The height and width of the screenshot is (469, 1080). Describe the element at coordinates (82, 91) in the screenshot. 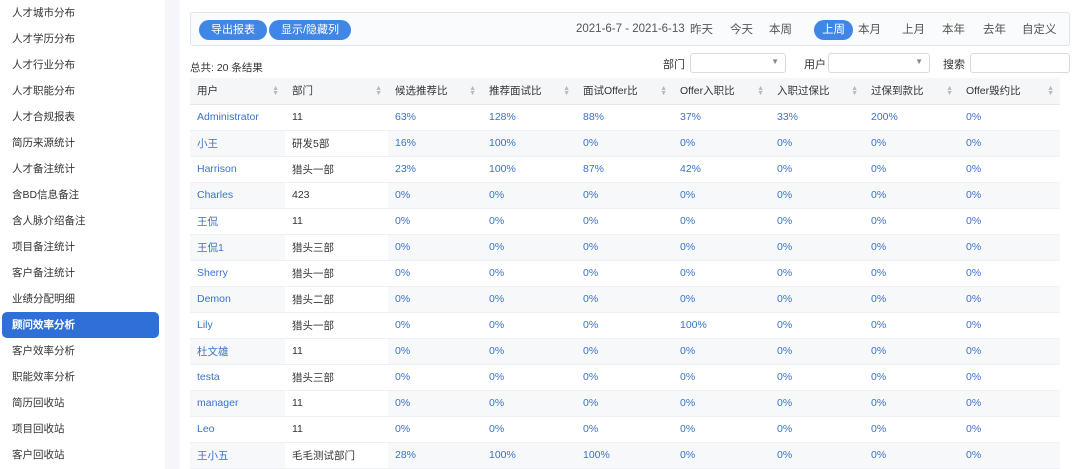

I see `sidebar-item: 人才职能分布` at that location.